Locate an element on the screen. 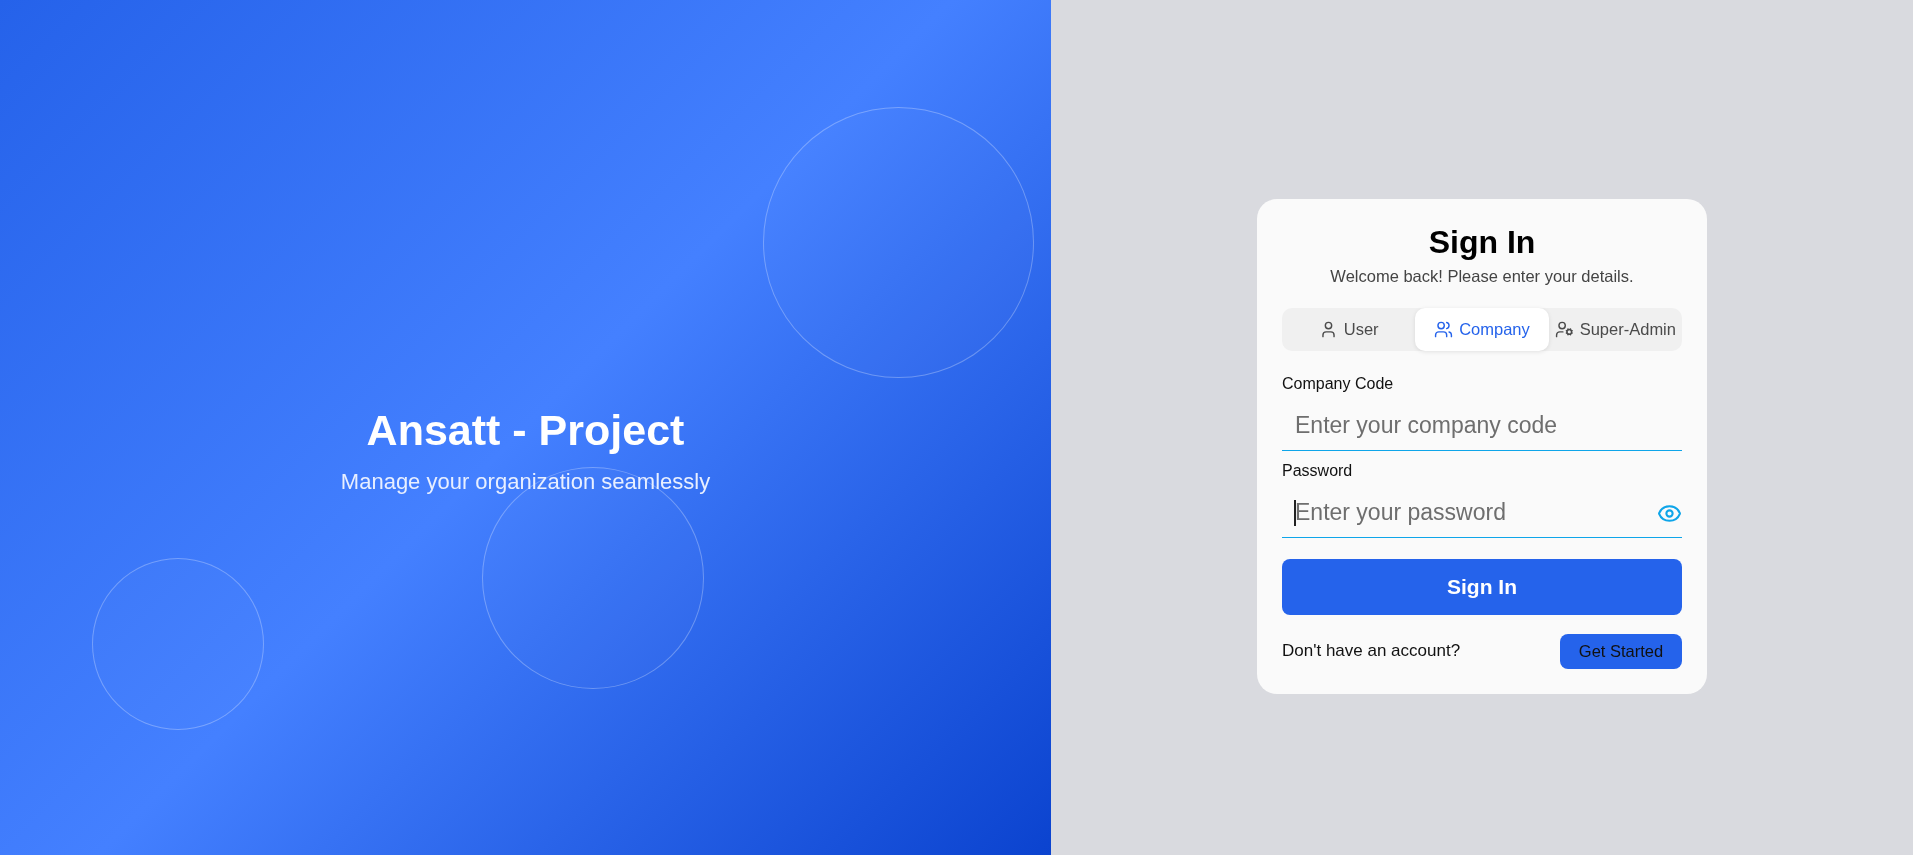 Image resolution: width=1913 pixels, height=855 pixels. get-started-button: Get Started is located at coordinates (1621, 651).